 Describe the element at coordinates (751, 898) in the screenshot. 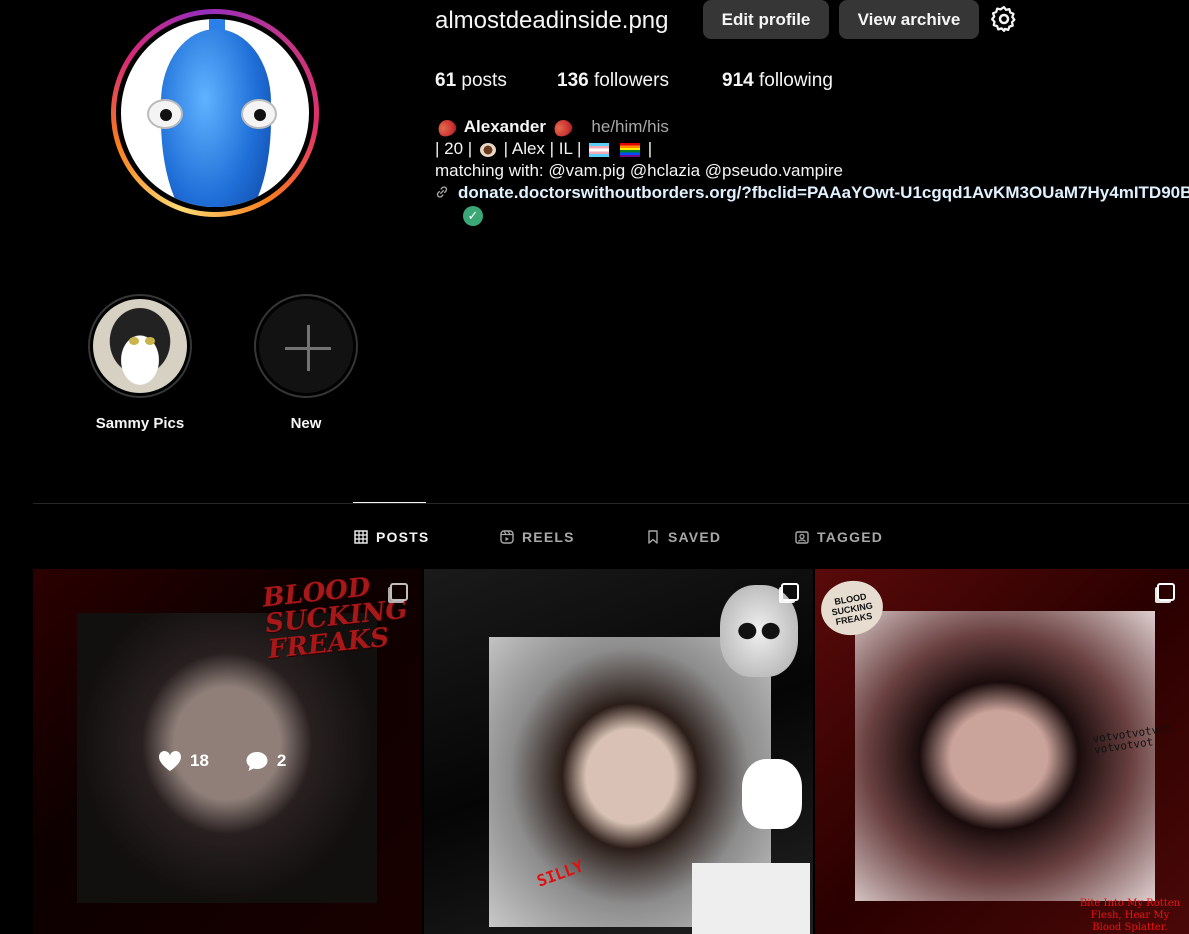

I see `newspaper-clipping` at that location.